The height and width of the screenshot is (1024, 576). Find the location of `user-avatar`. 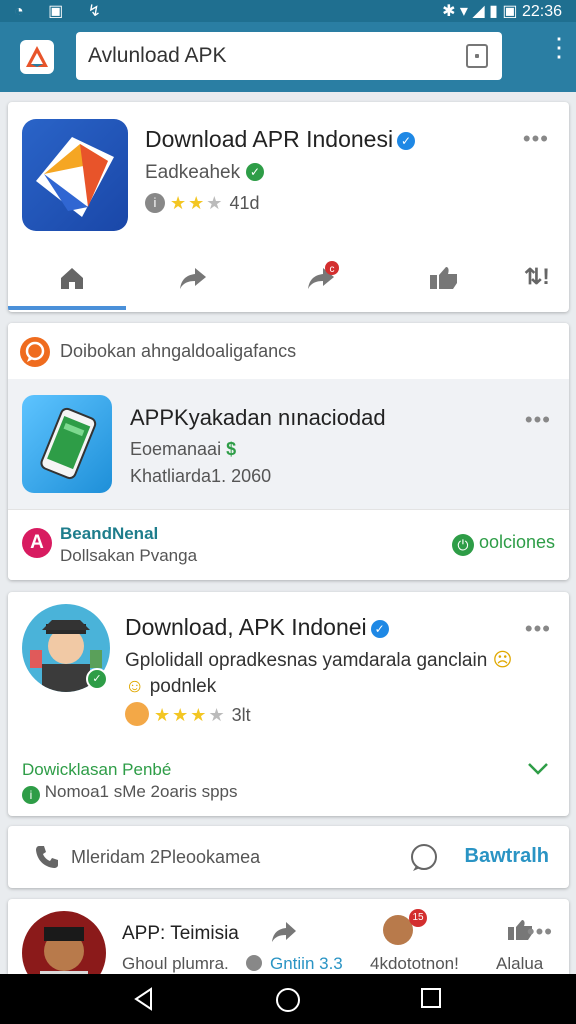

user-avatar is located at coordinates (64, 942).